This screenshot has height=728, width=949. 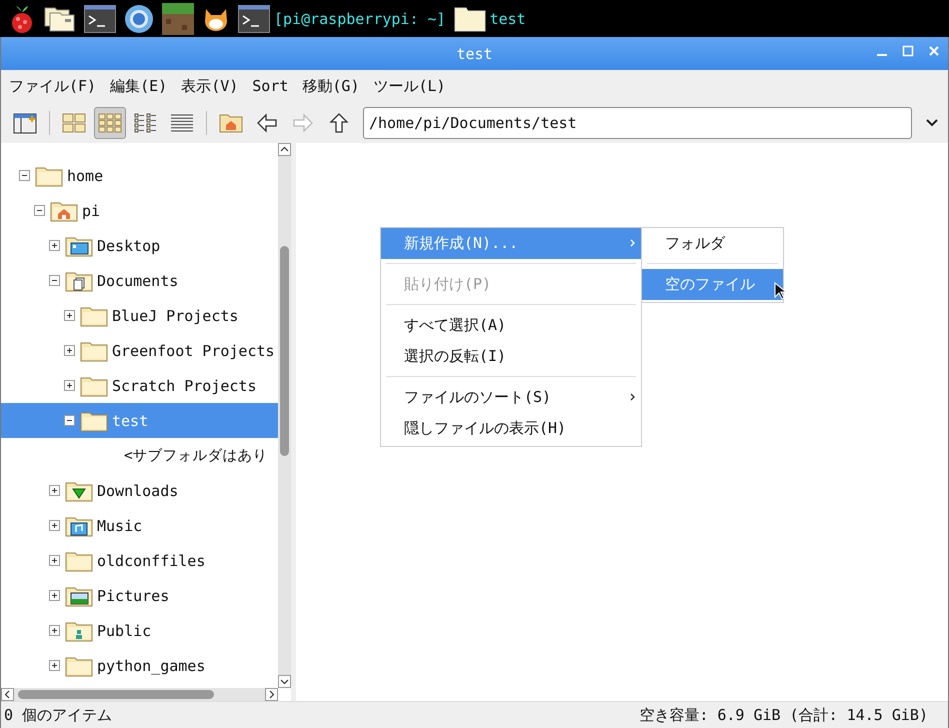 I want to click on vertical-scrollbar, so click(x=284, y=415).